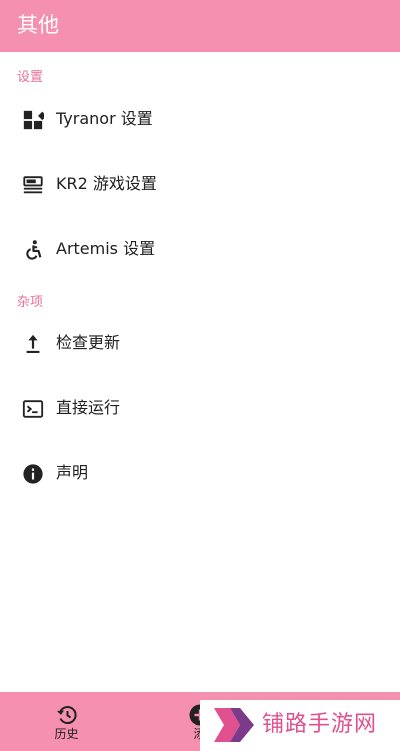 The height and width of the screenshot is (751, 400). I want to click on menu-item-check-update: 检查更新, so click(200, 344).